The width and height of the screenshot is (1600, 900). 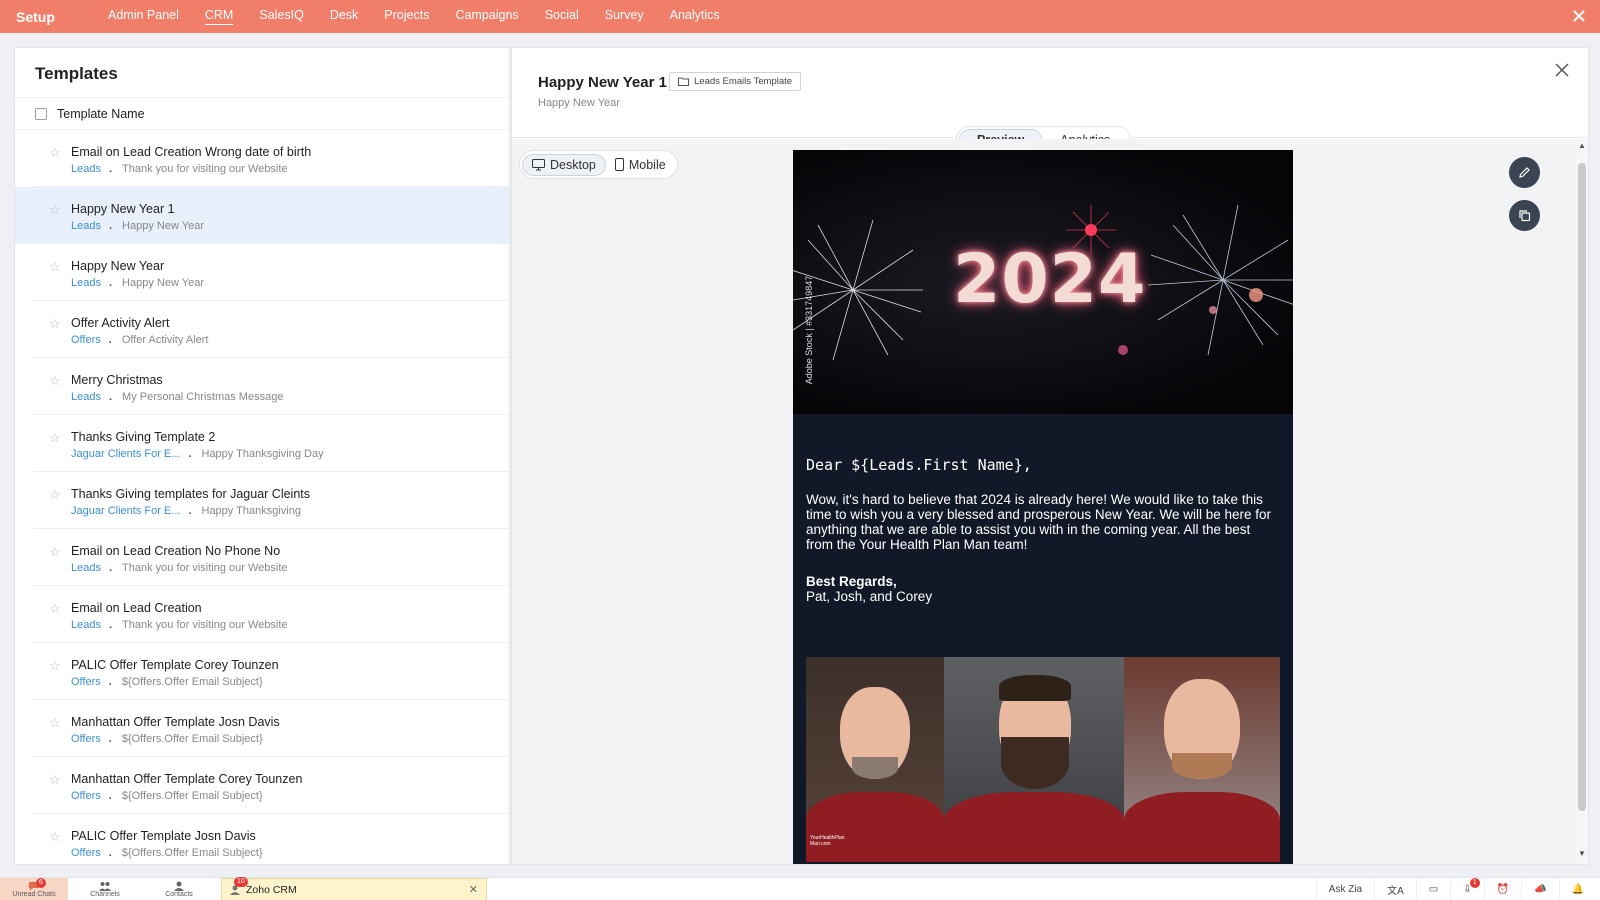 I want to click on team-photo-josh, so click(x=1034, y=759).